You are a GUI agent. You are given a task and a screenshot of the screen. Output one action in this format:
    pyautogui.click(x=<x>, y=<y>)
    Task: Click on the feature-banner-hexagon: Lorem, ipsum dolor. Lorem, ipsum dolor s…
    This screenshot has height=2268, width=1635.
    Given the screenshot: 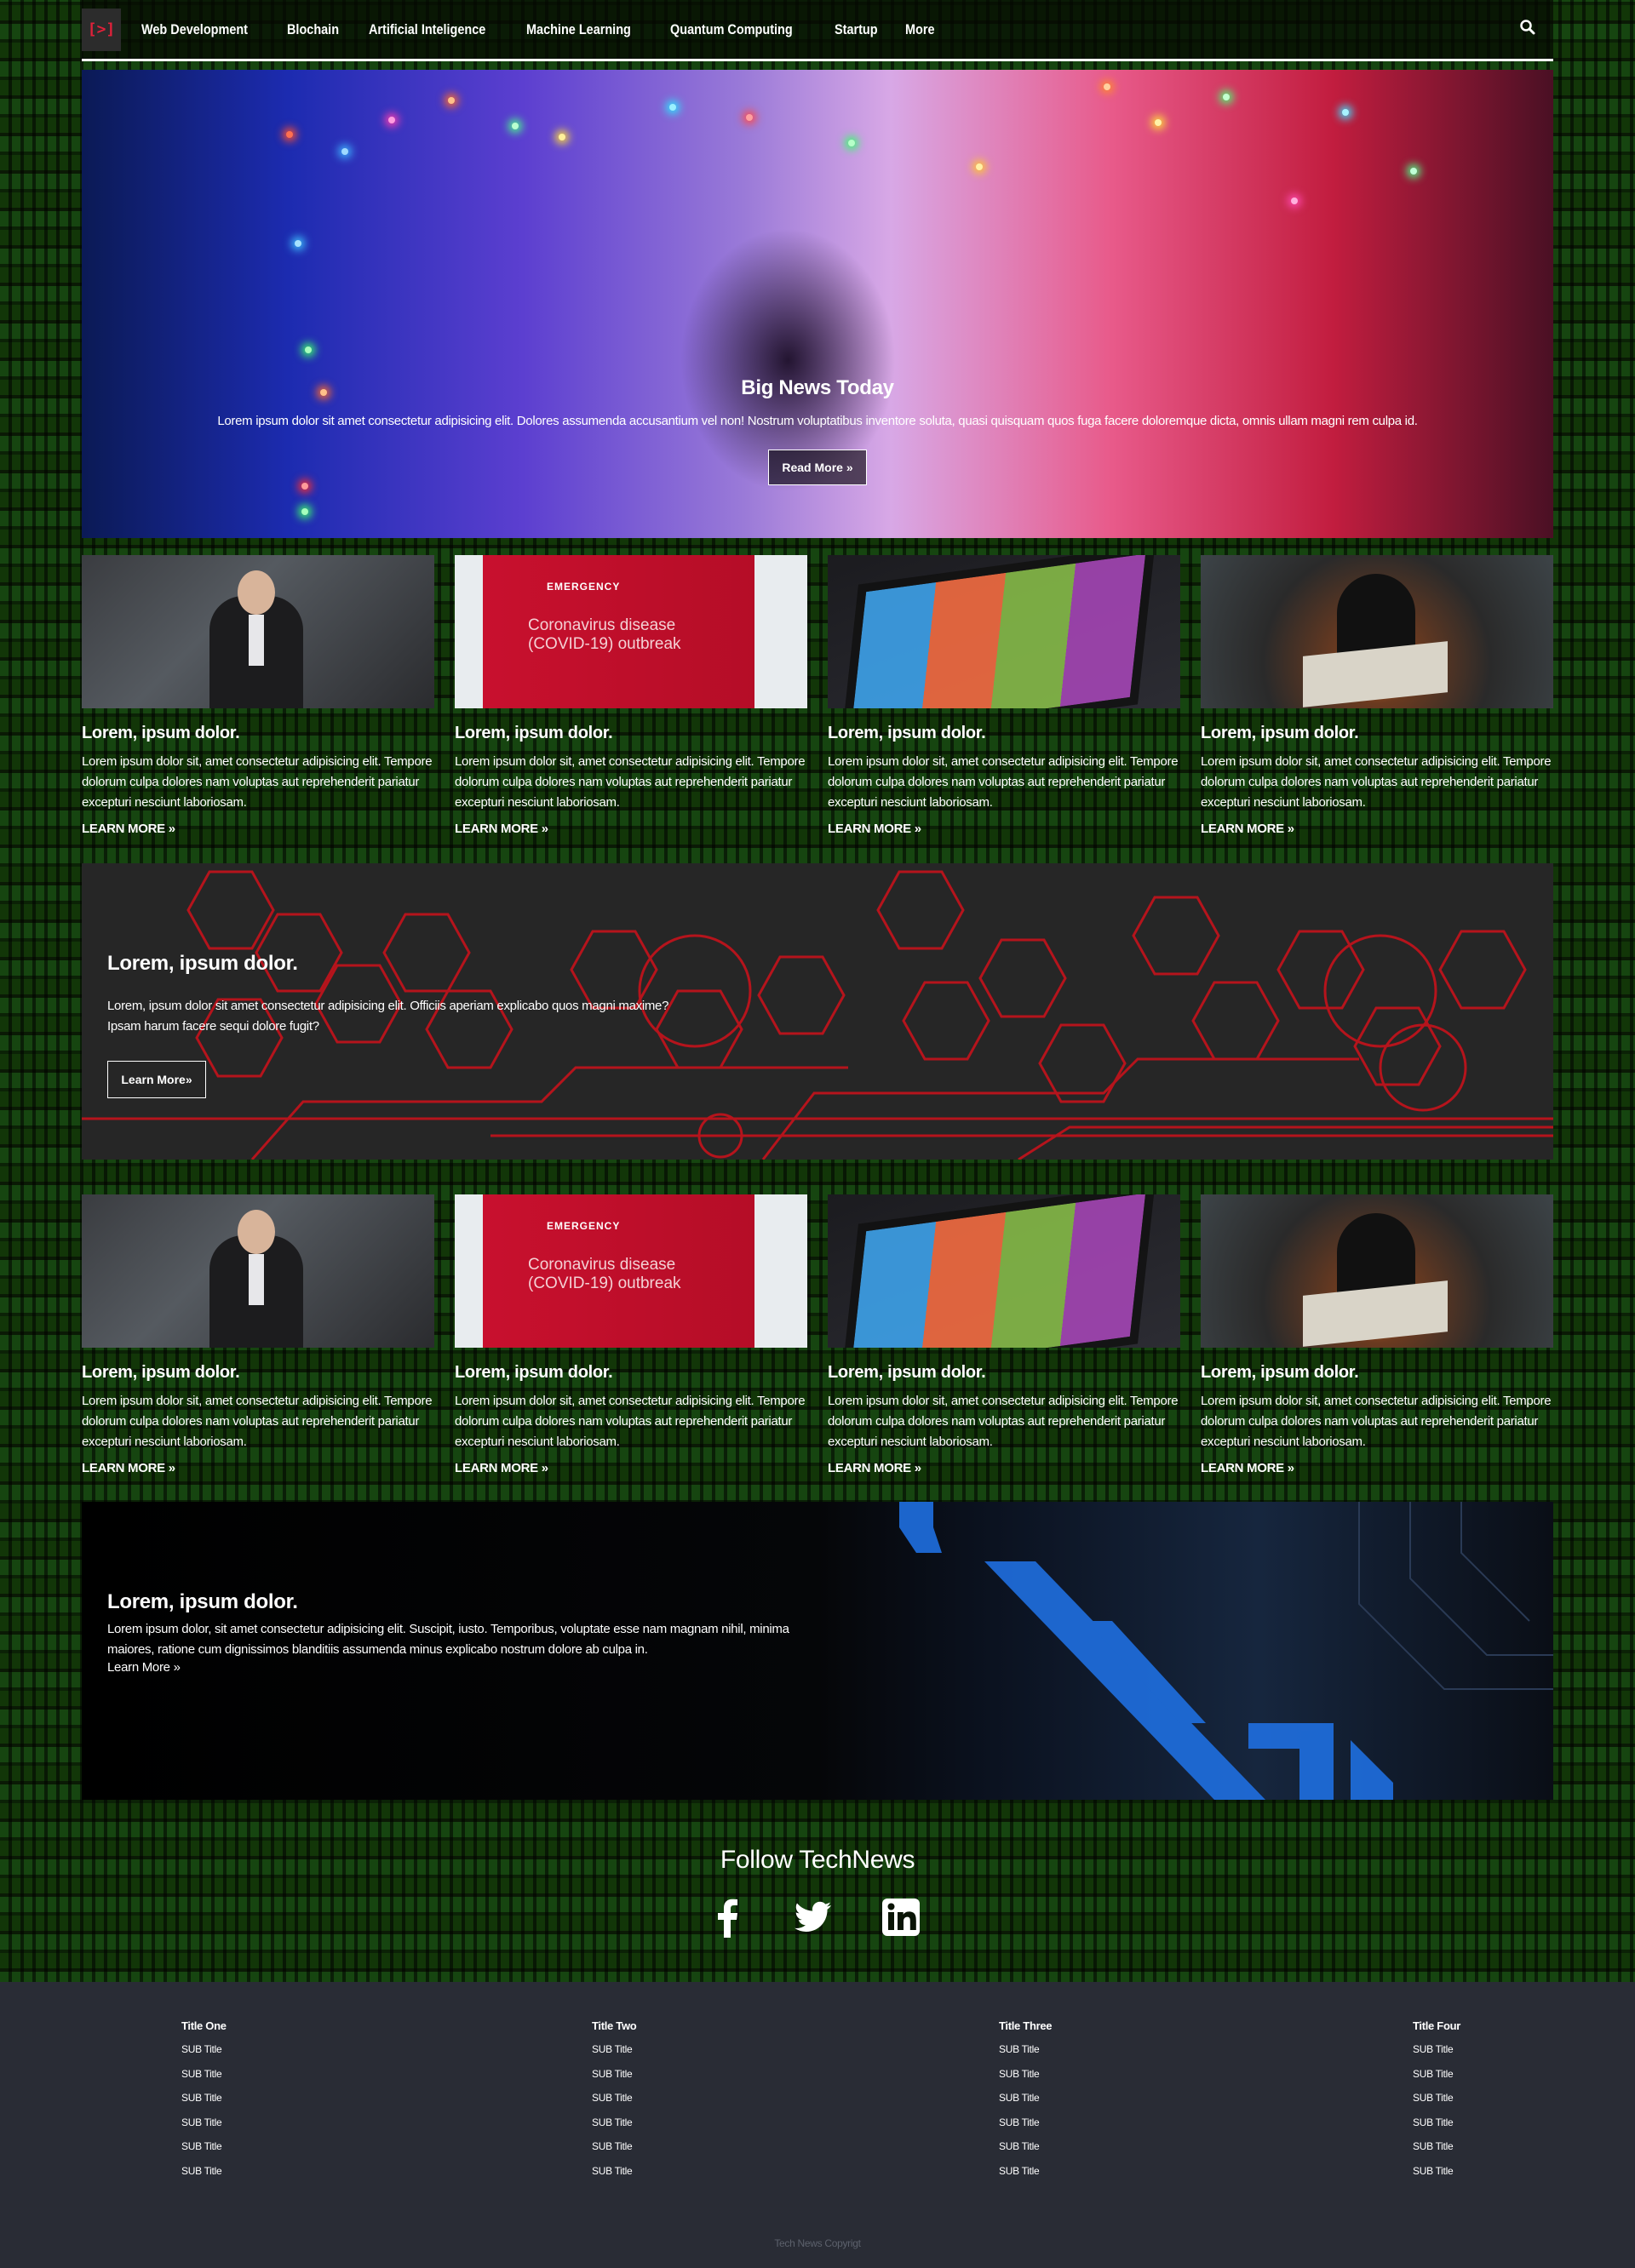 What is the action you would take?
    pyautogui.click(x=817, y=1011)
    